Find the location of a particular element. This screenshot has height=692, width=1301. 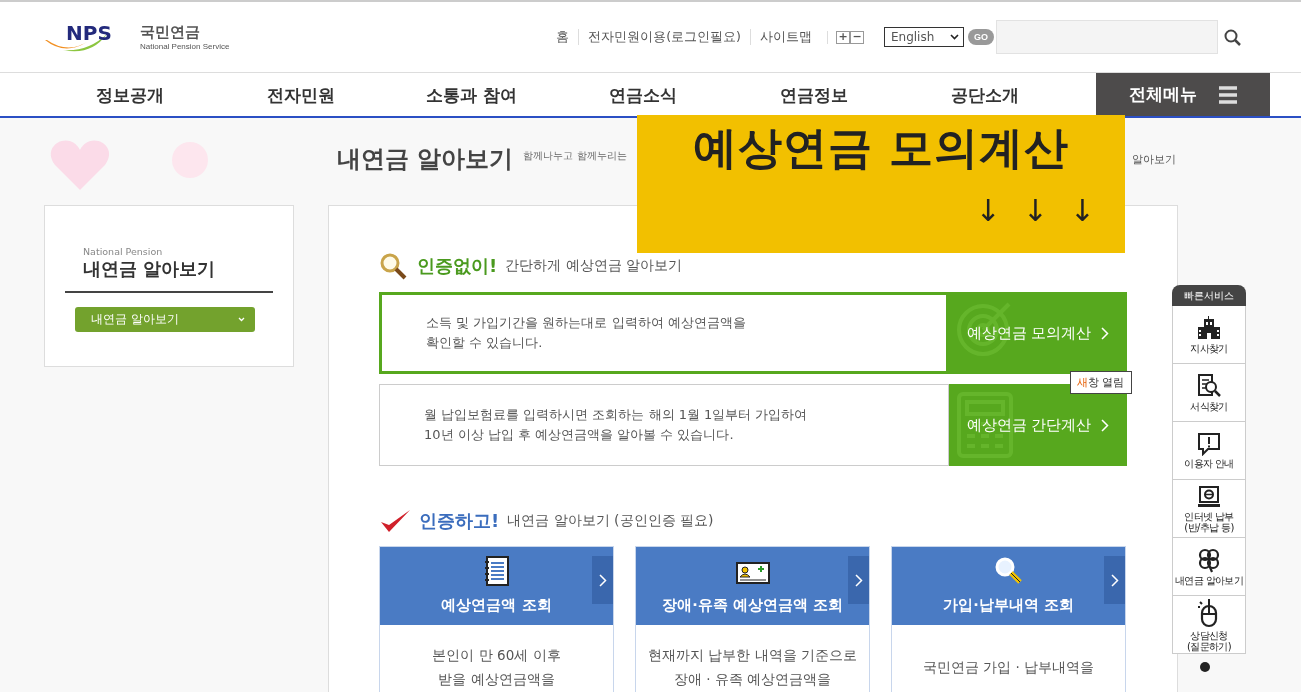

quick-service-item: 지사찾기 is located at coordinates (1209, 335).